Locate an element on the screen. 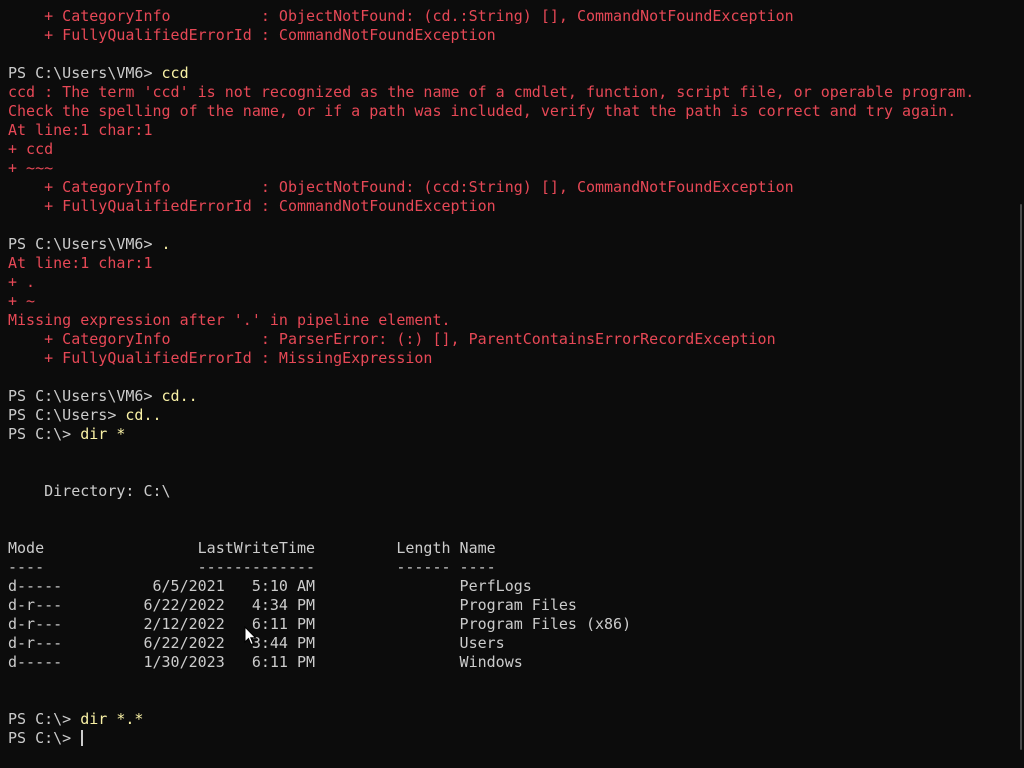  command-text: dir * is located at coordinates (103, 434).